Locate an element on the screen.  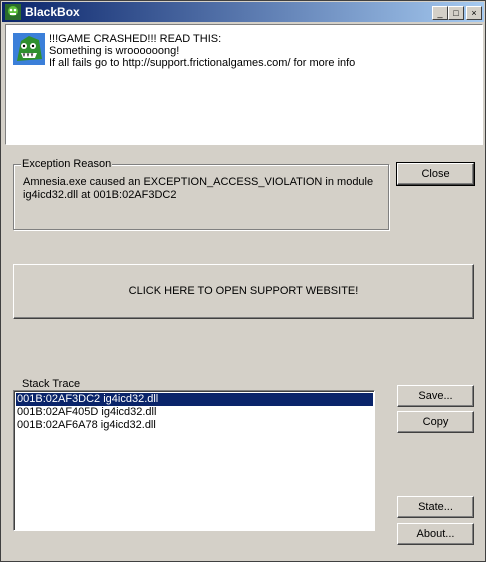
copy-button: Copy is located at coordinates (435, 422).